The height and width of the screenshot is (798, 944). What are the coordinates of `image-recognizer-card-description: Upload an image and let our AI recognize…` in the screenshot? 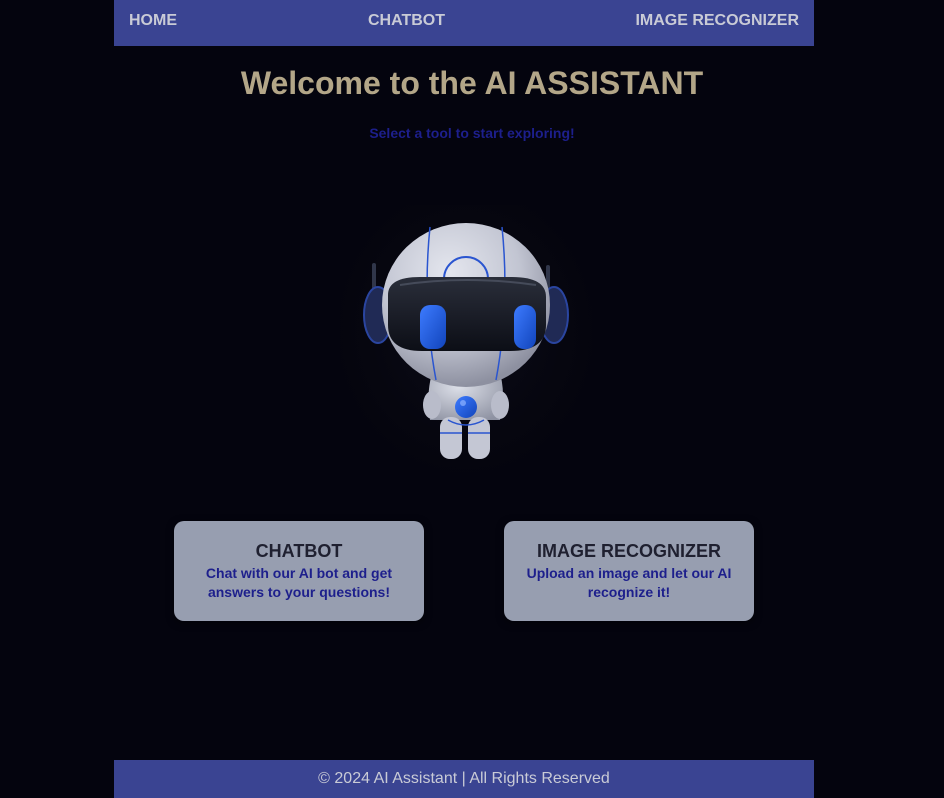 It's located at (629, 582).